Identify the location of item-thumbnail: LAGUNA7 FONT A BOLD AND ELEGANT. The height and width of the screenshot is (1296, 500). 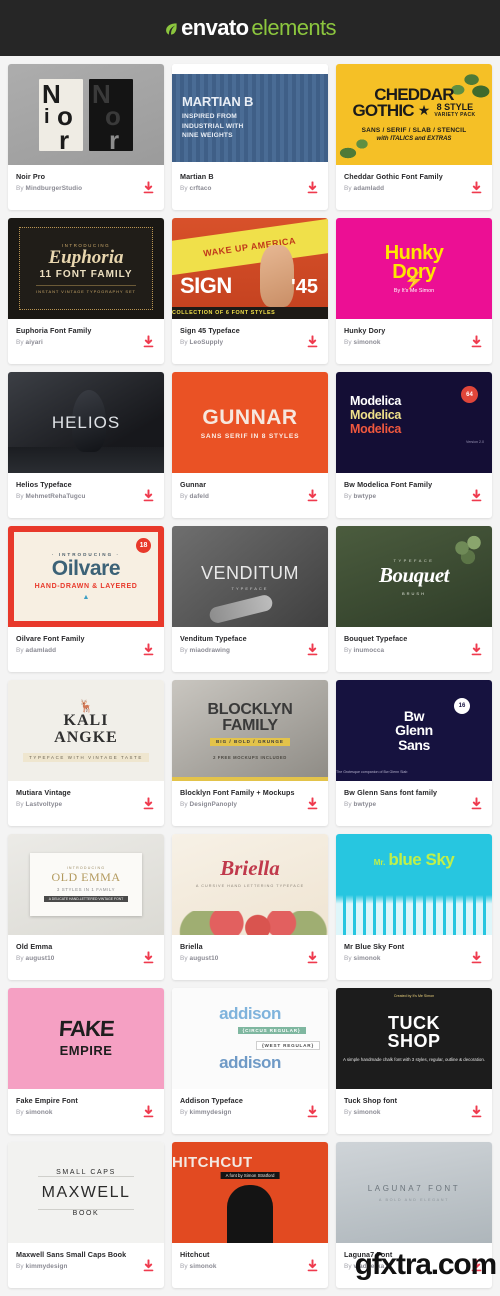
(414, 1192).